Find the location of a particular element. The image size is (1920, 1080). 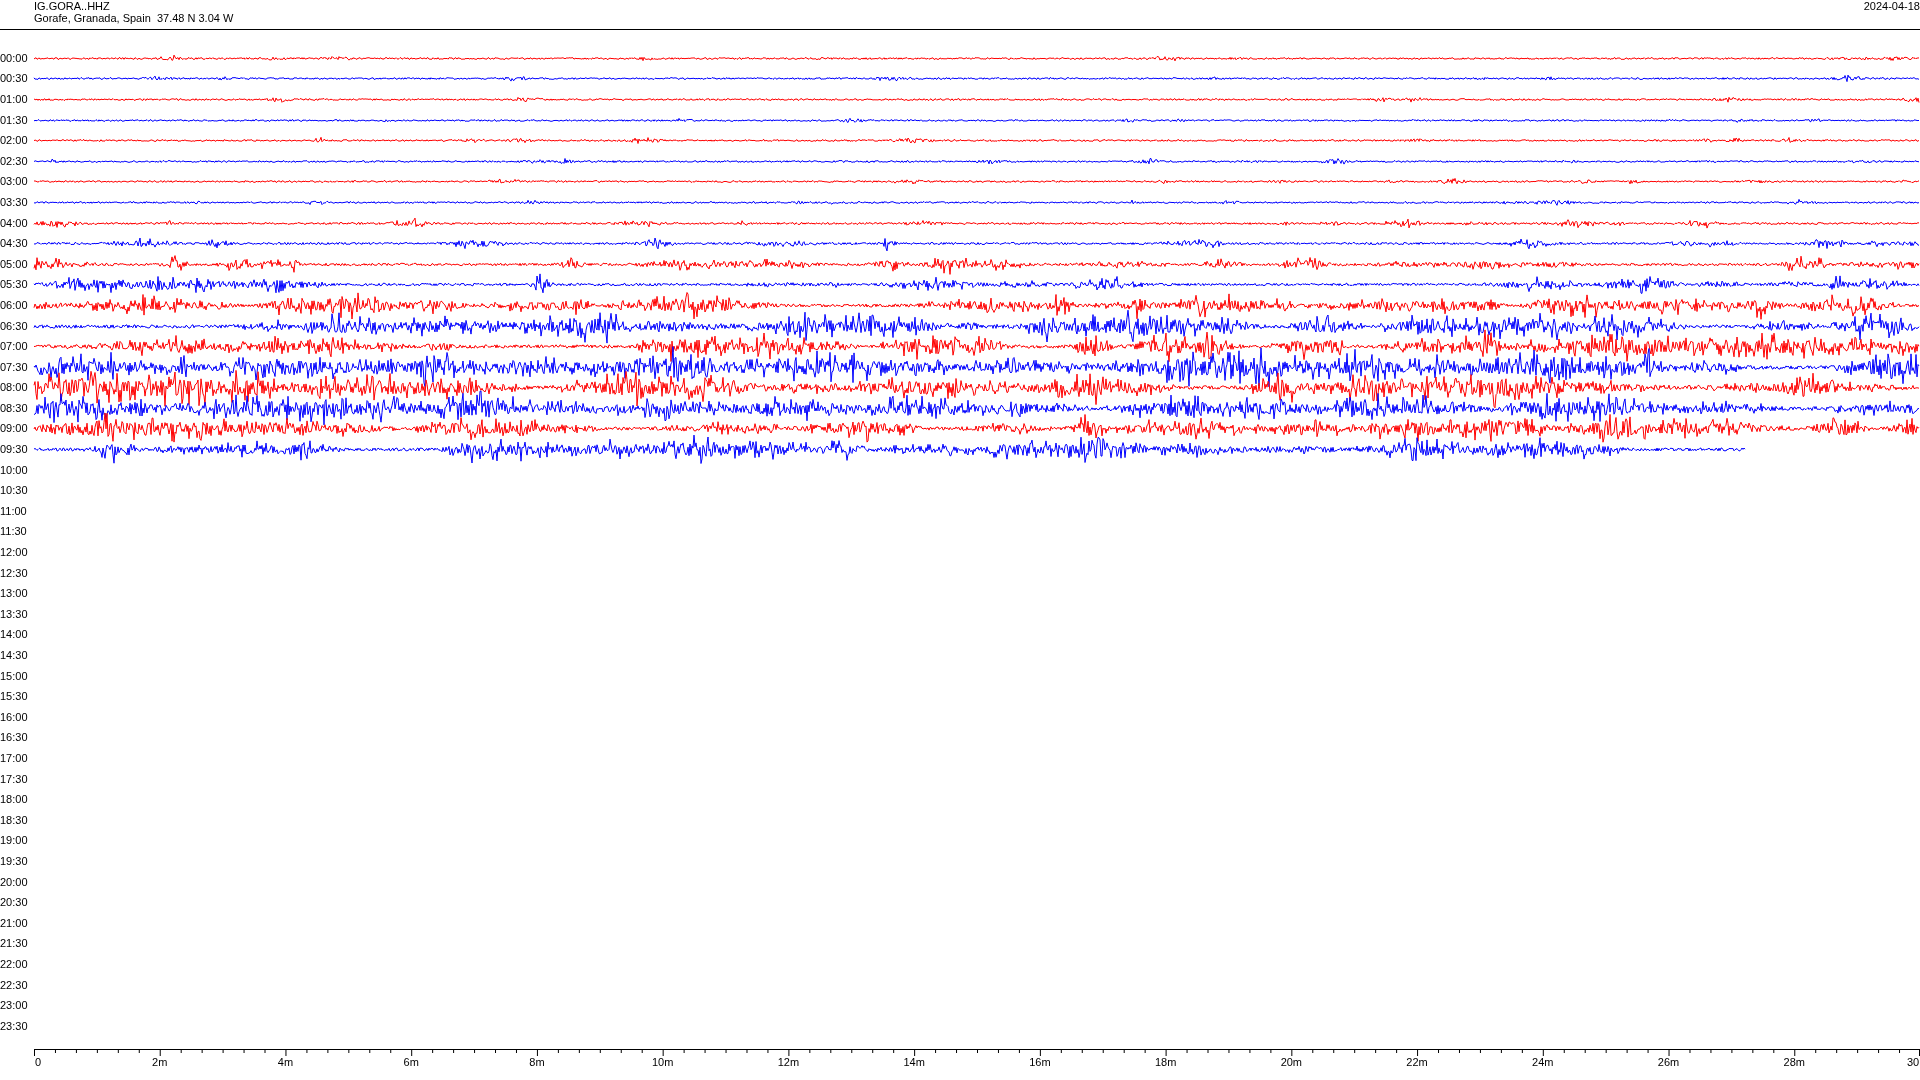

time-label: 00:00 is located at coordinates (14, 58).